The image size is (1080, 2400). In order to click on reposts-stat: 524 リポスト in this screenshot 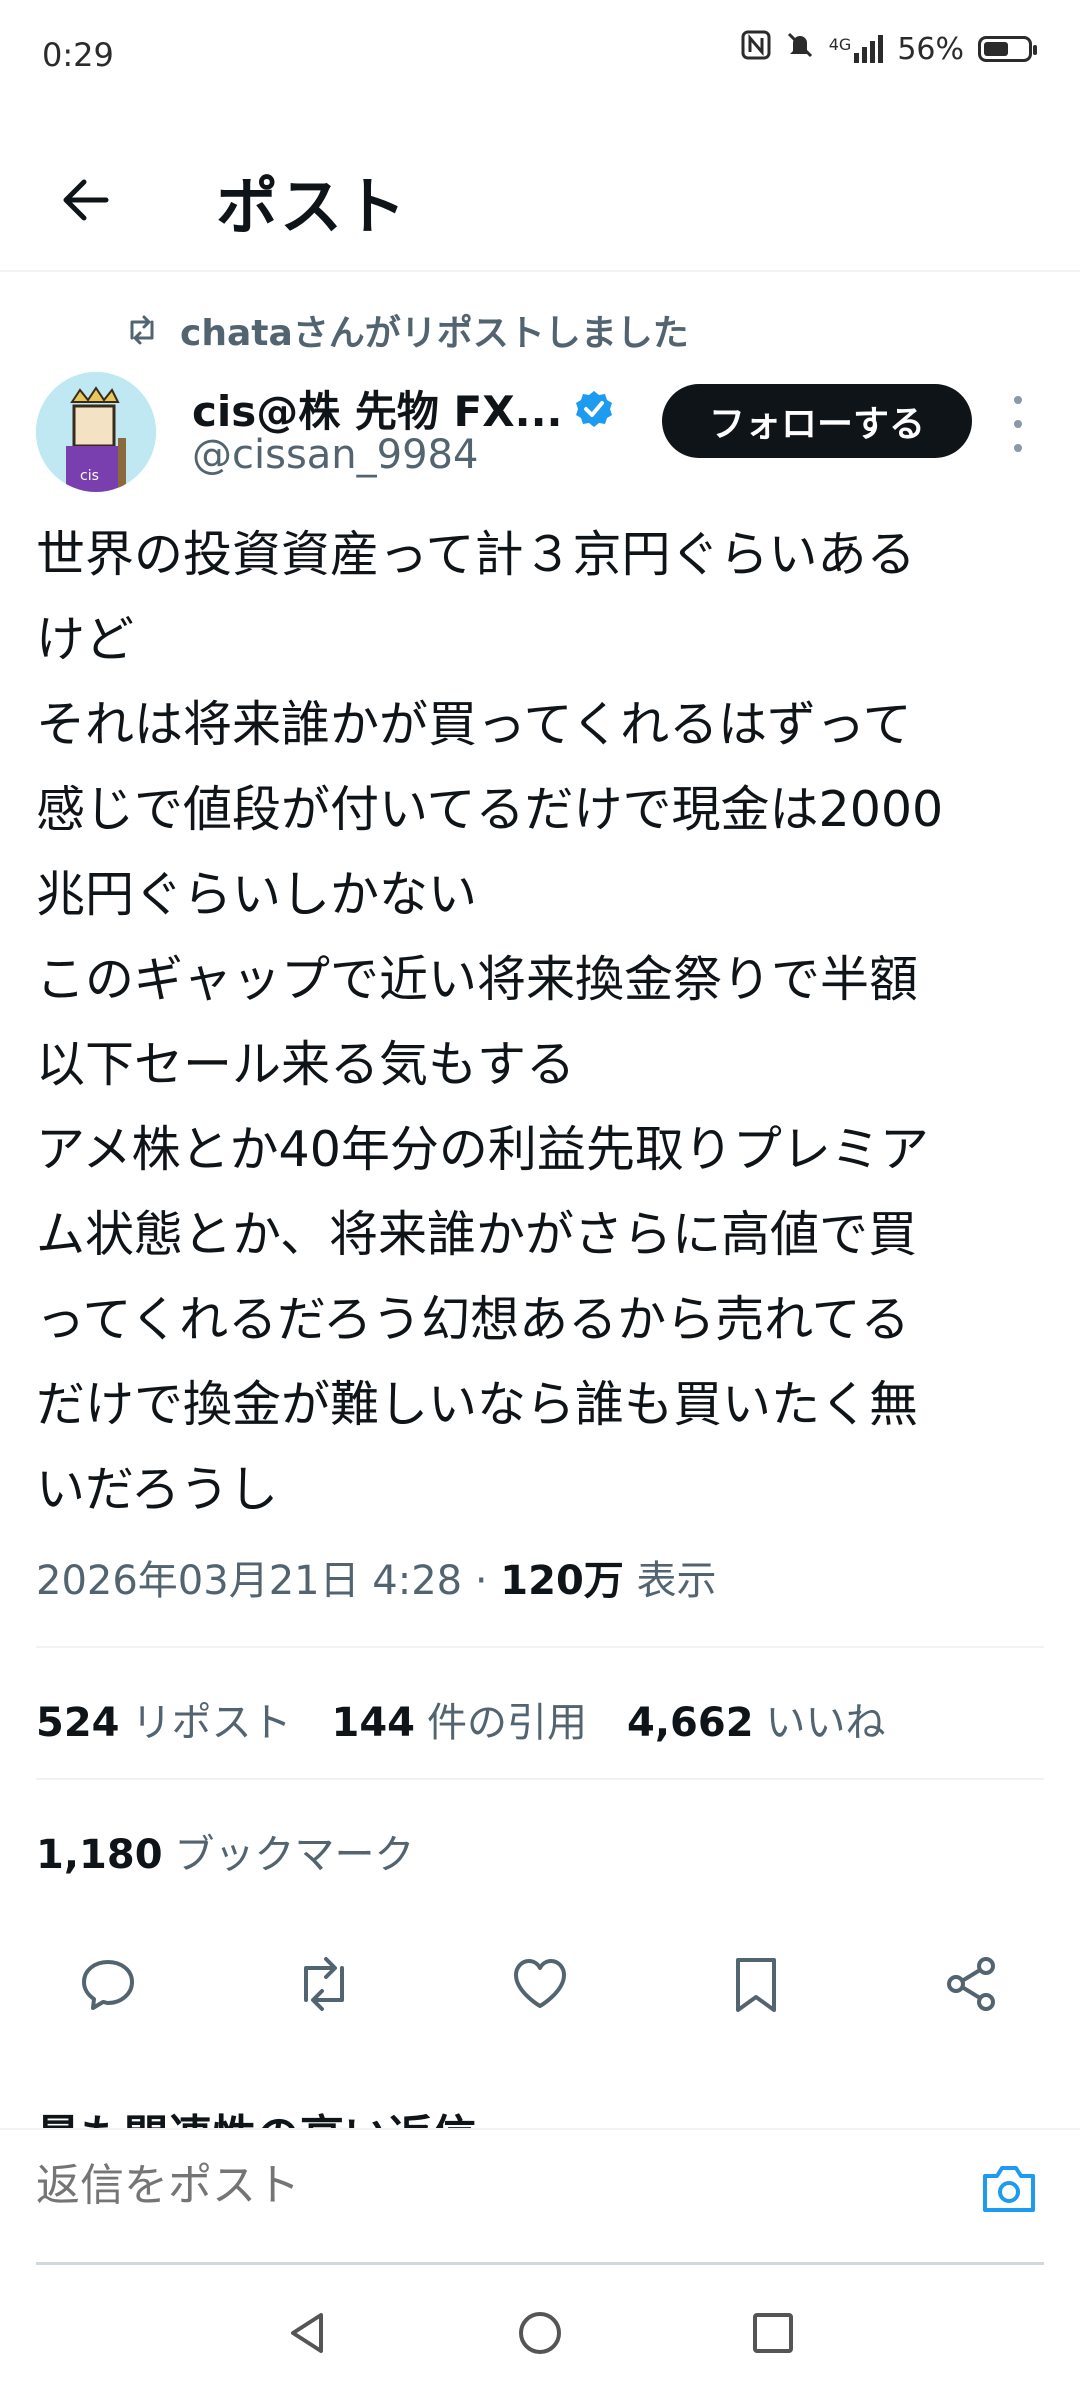, I will do `click(164, 1719)`.